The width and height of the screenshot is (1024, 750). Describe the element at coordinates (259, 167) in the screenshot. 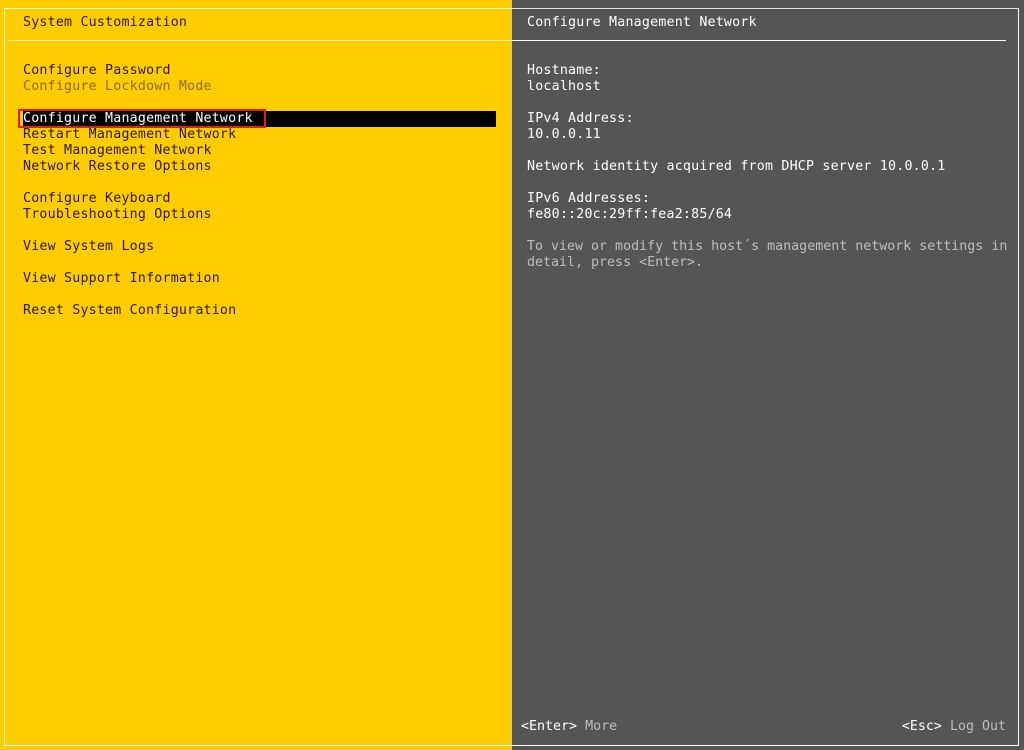

I see `menu-item-network-restore-options: Network Restore Options` at that location.